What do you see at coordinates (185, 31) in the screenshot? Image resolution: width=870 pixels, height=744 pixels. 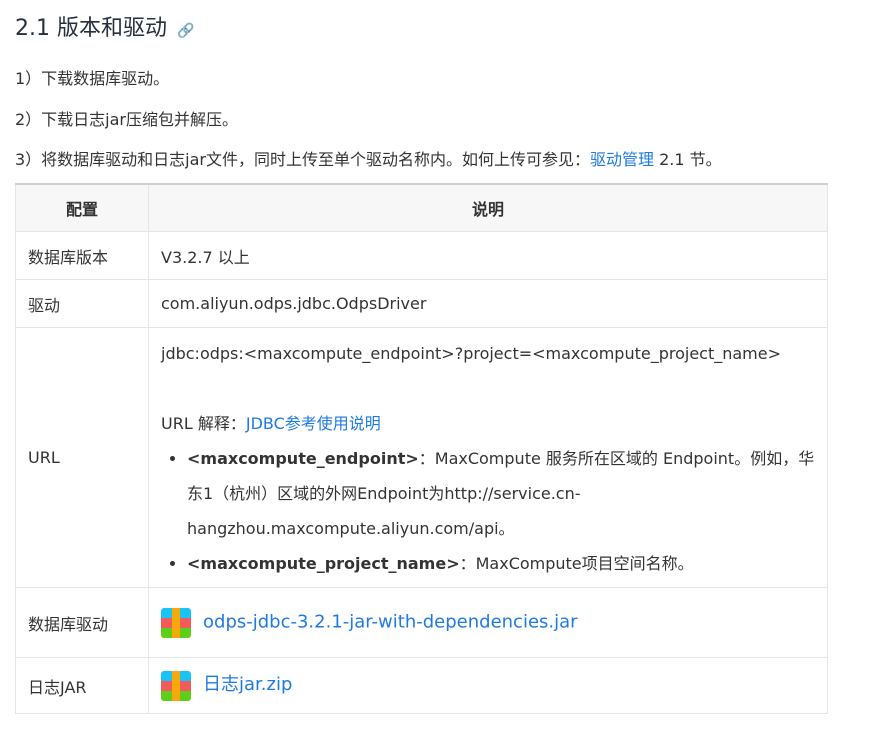 I see `link-icon: 🔗` at bounding box center [185, 31].